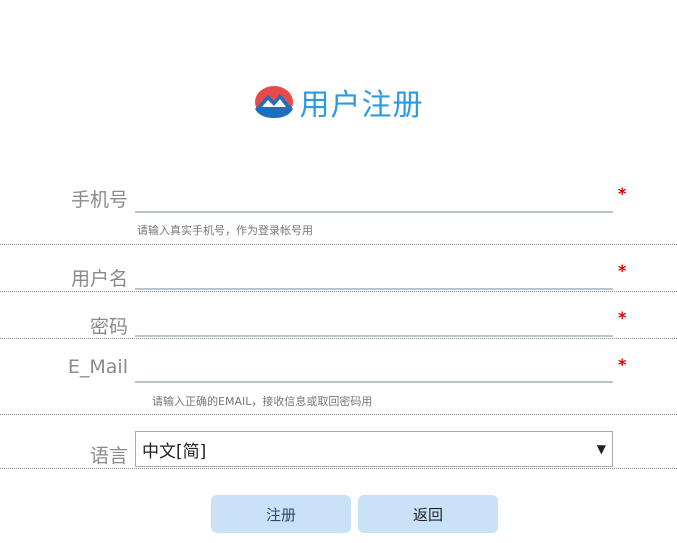 Image resolution: width=677 pixels, height=543 pixels. I want to click on username-required-mark: *, so click(622, 270).